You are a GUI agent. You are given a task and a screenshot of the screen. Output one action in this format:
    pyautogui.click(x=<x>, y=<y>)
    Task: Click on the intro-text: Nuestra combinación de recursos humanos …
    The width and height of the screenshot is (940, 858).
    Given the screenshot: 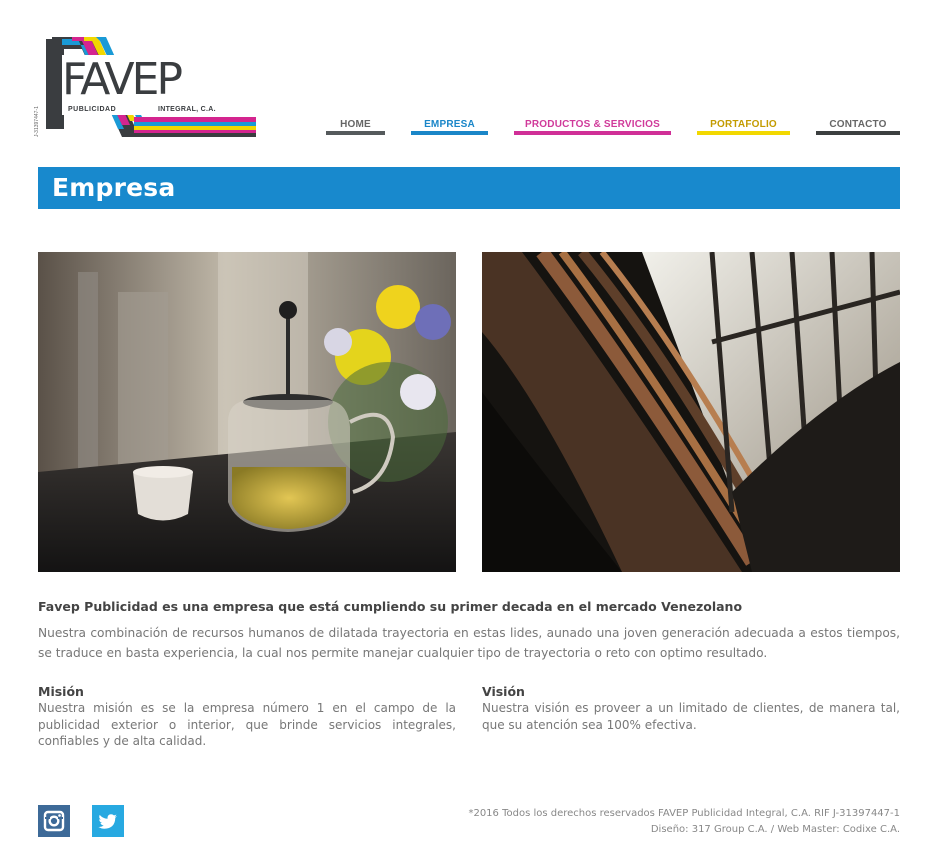 What is the action you would take?
    pyautogui.click(x=469, y=643)
    